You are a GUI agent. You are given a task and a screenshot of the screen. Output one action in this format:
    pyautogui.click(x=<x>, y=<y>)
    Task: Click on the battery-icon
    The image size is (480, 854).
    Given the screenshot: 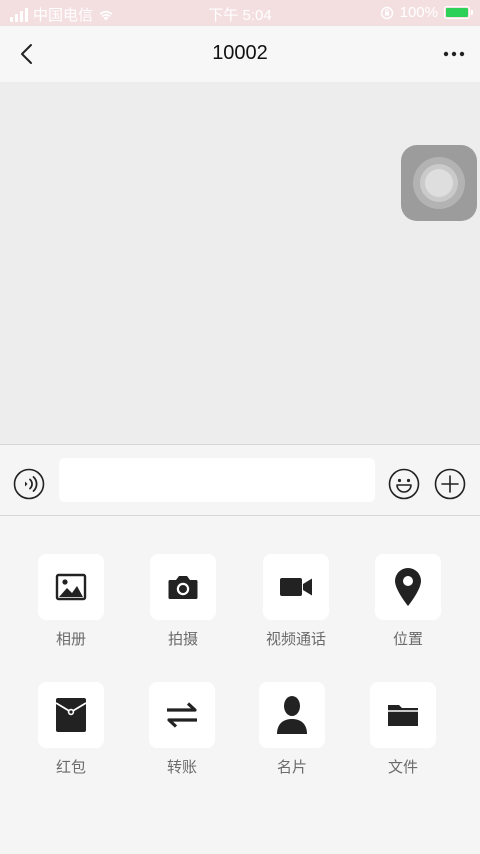 What is the action you would take?
    pyautogui.click(x=458, y=12)
    